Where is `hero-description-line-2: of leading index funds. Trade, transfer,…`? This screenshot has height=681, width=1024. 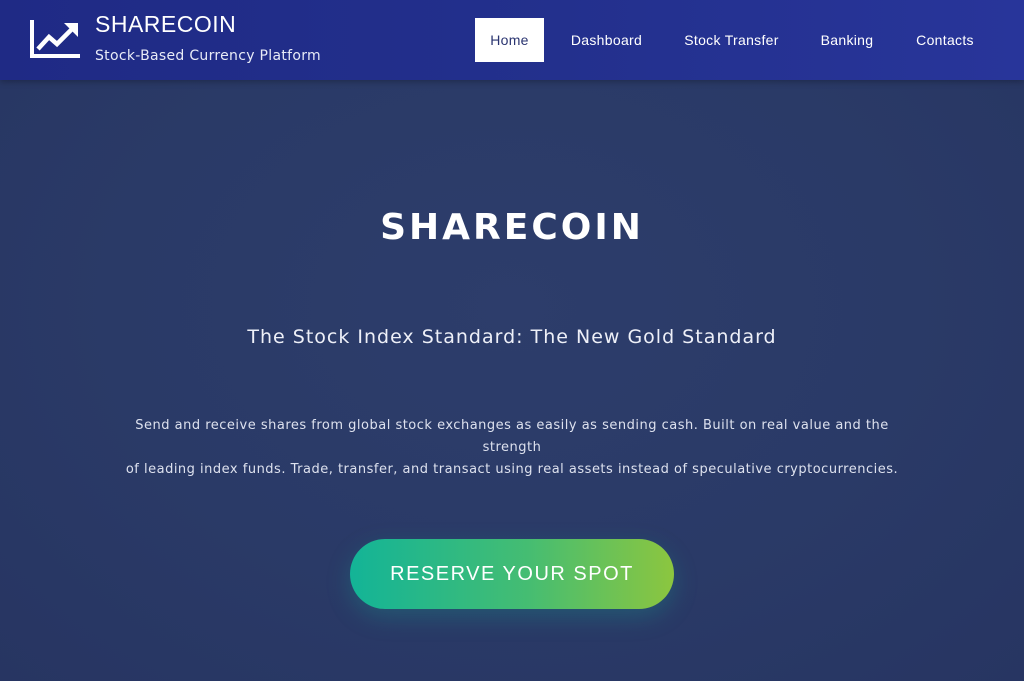
hero-description-line-2: of leading index funds. Trade, transfer,… is located at coordinates (512, 469).